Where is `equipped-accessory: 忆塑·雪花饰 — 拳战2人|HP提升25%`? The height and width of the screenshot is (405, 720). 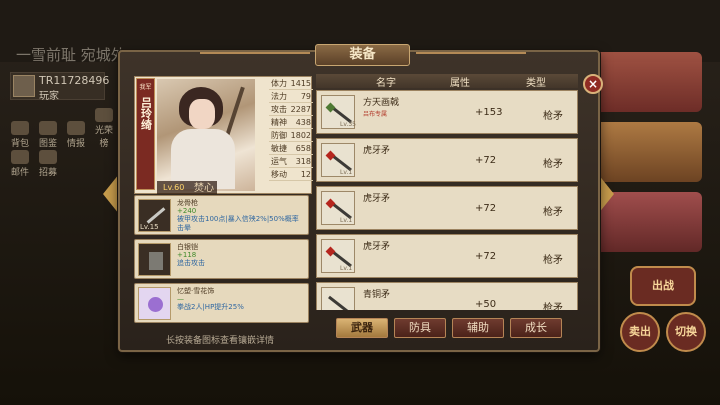 equipped-accessory: 忆塑·雪花饰 — 拳战2人|HP提升25% is located at coordinates (221, 303).